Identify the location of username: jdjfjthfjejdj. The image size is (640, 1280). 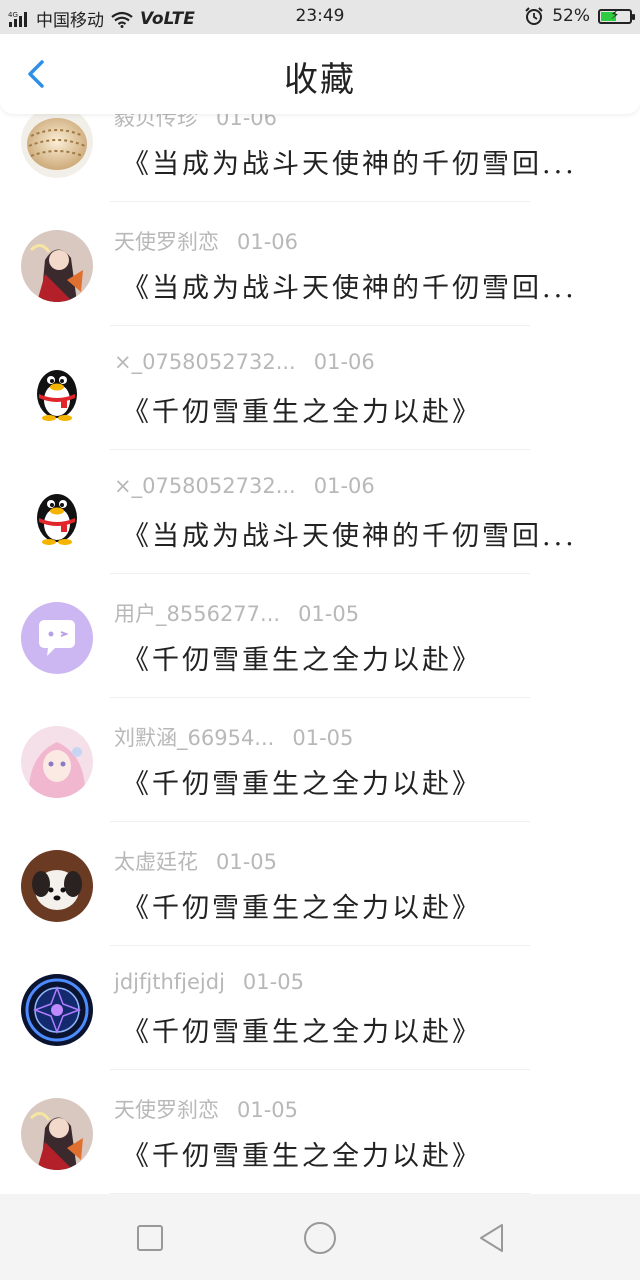
(169, 982).